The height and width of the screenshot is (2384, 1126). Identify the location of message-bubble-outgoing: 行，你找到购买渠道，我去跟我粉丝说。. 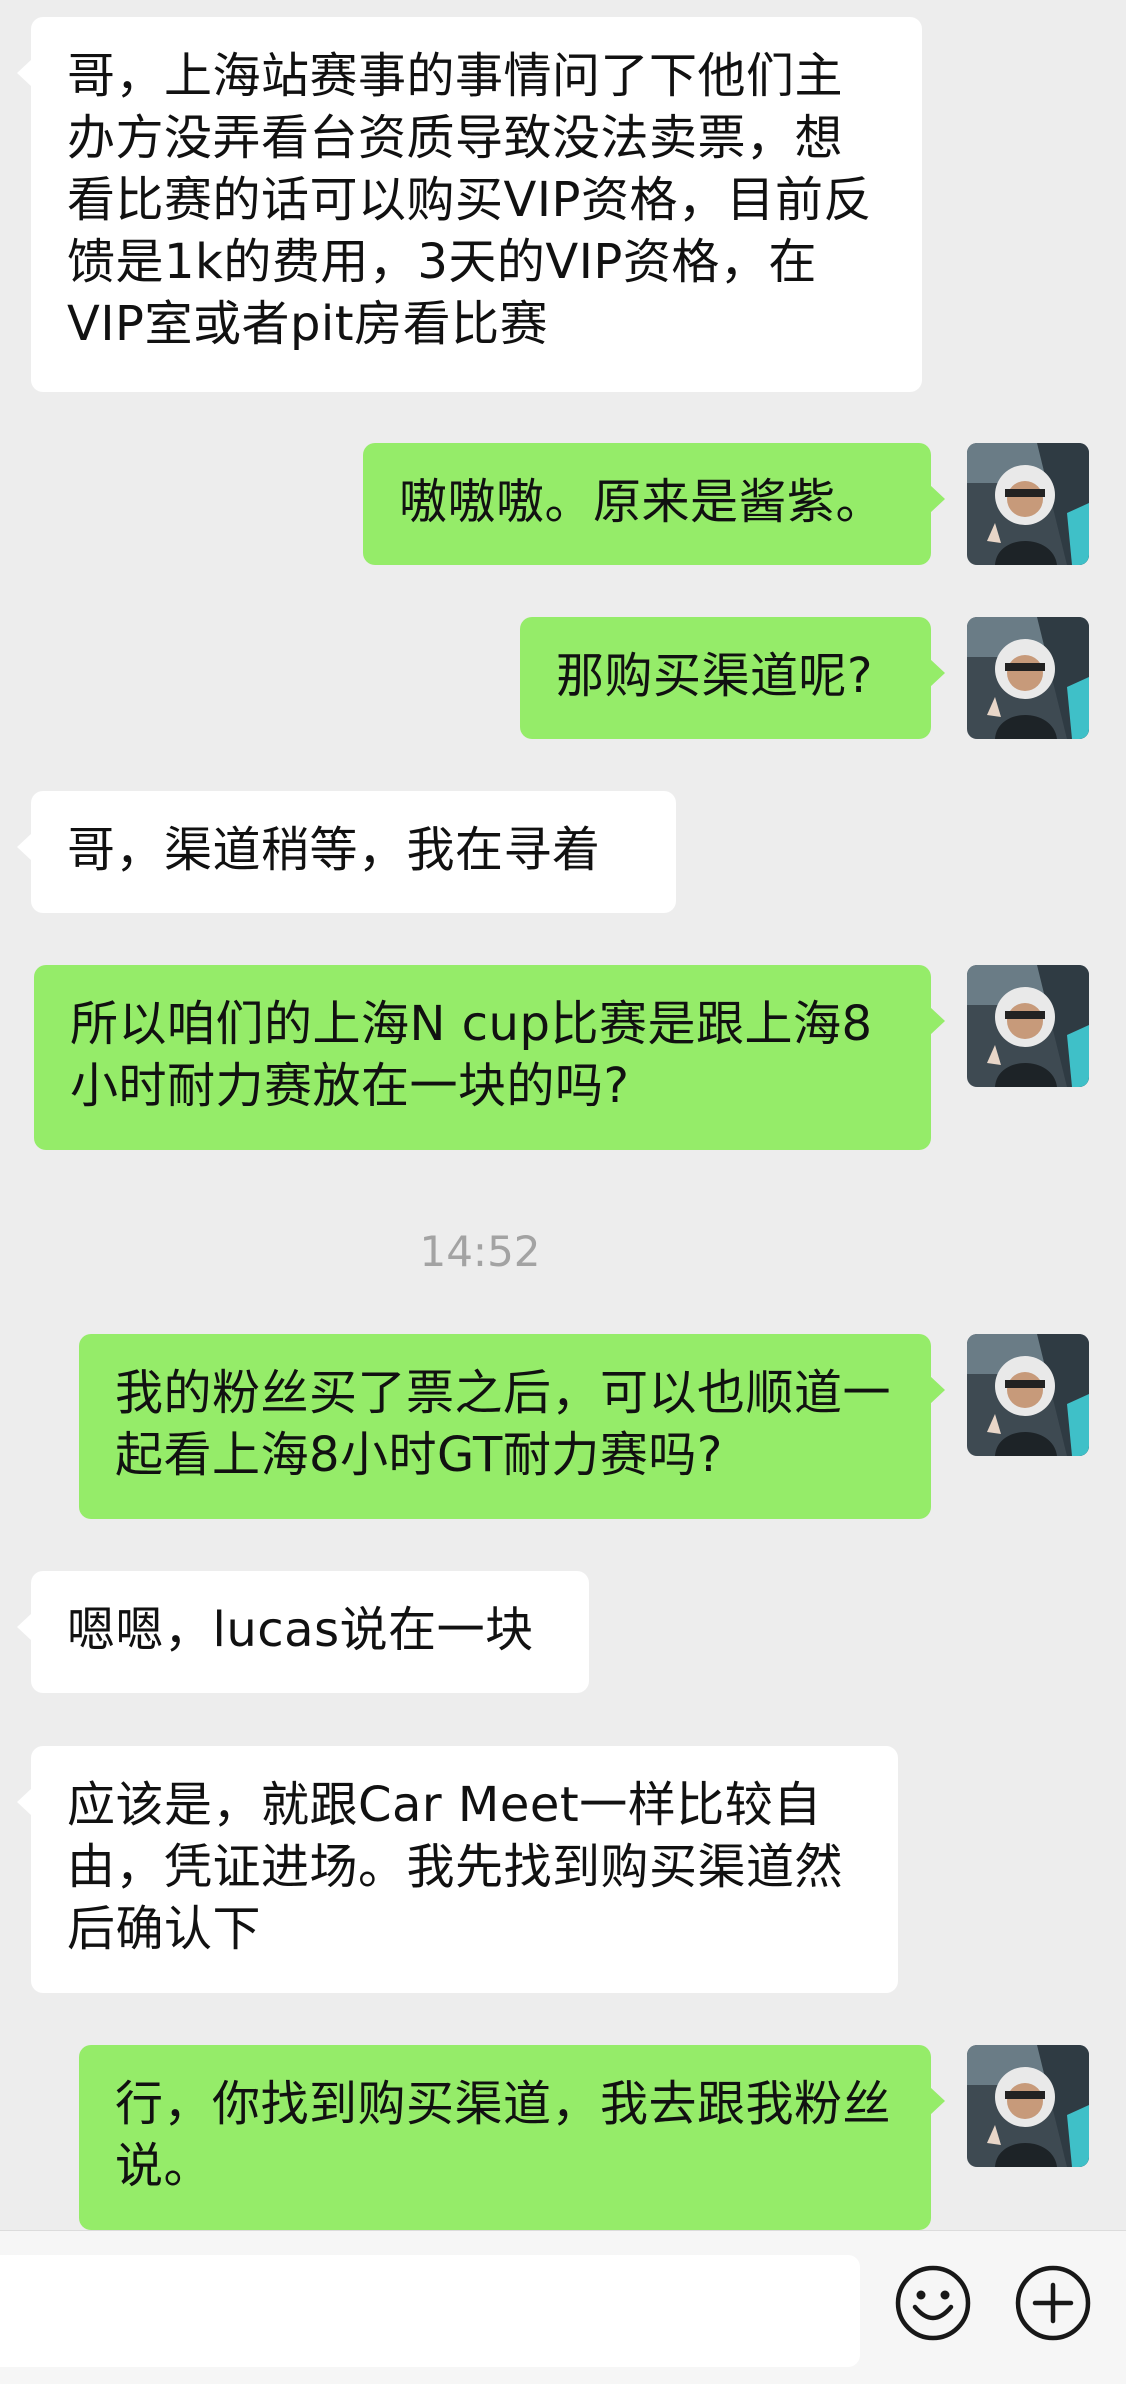
(512, 2137).